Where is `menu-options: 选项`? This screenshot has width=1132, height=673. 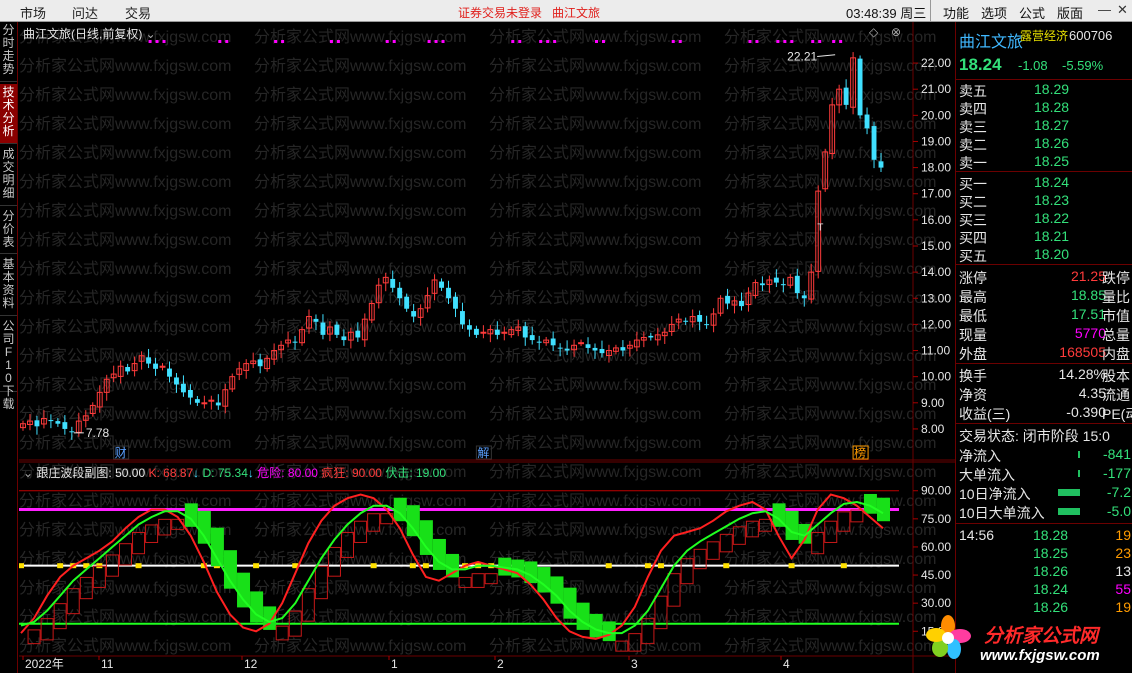
menu-options: 选项 is located at coordinates (994, 12).